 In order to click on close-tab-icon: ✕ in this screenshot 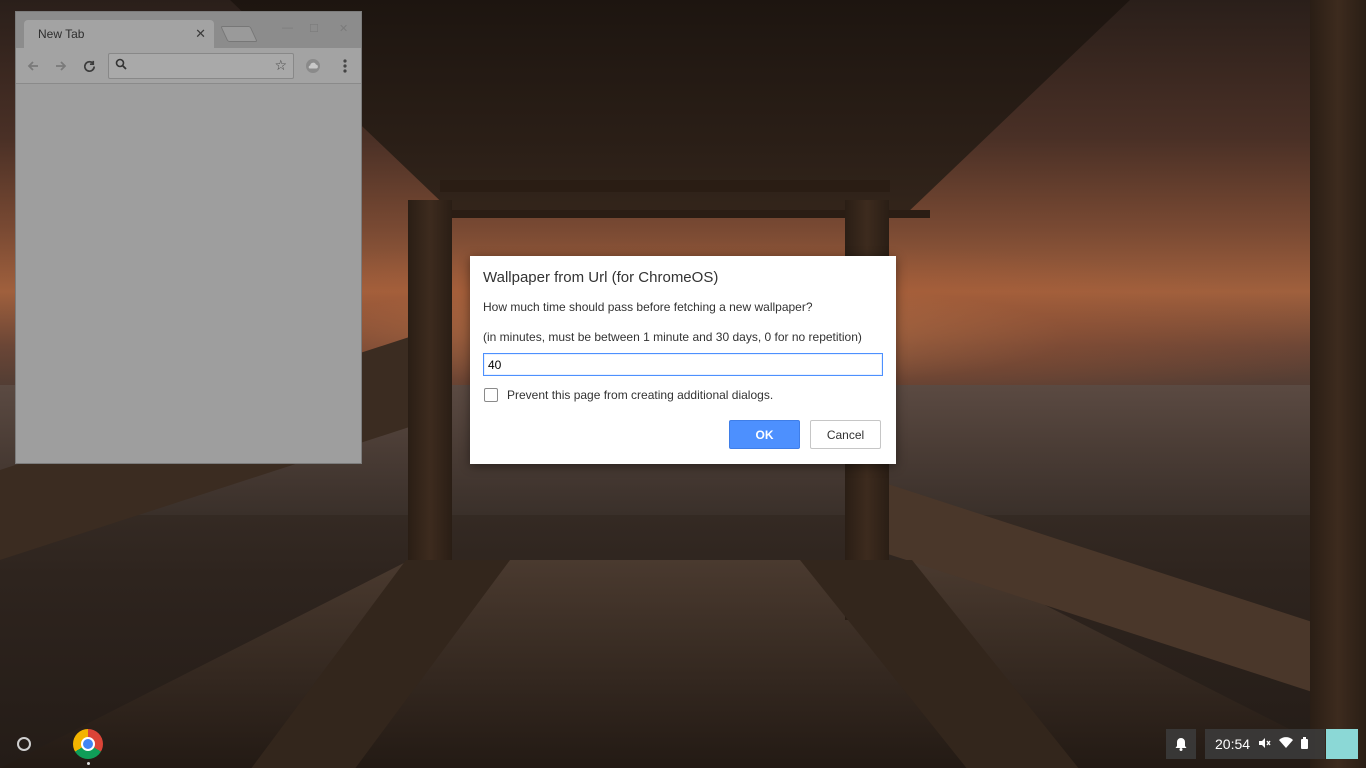, I will do `click(200, 34)`.